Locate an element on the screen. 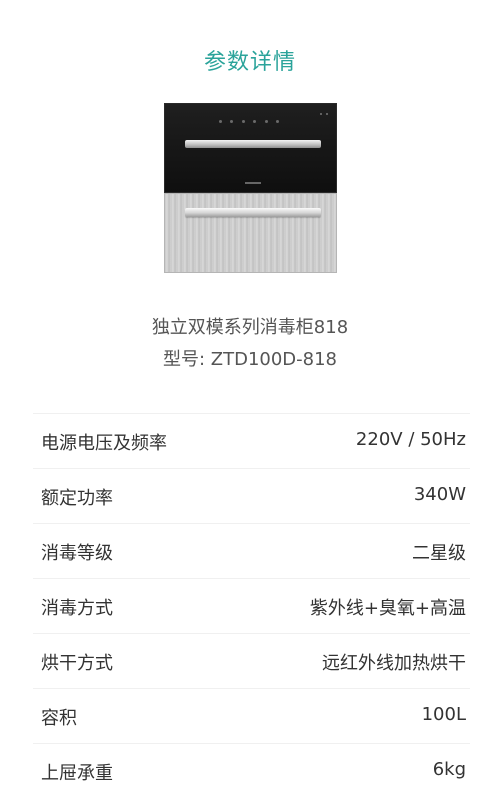 Image resolution: width=500 pixels, height=798 pixels. lower-handle is located at coordinates (253, 212).